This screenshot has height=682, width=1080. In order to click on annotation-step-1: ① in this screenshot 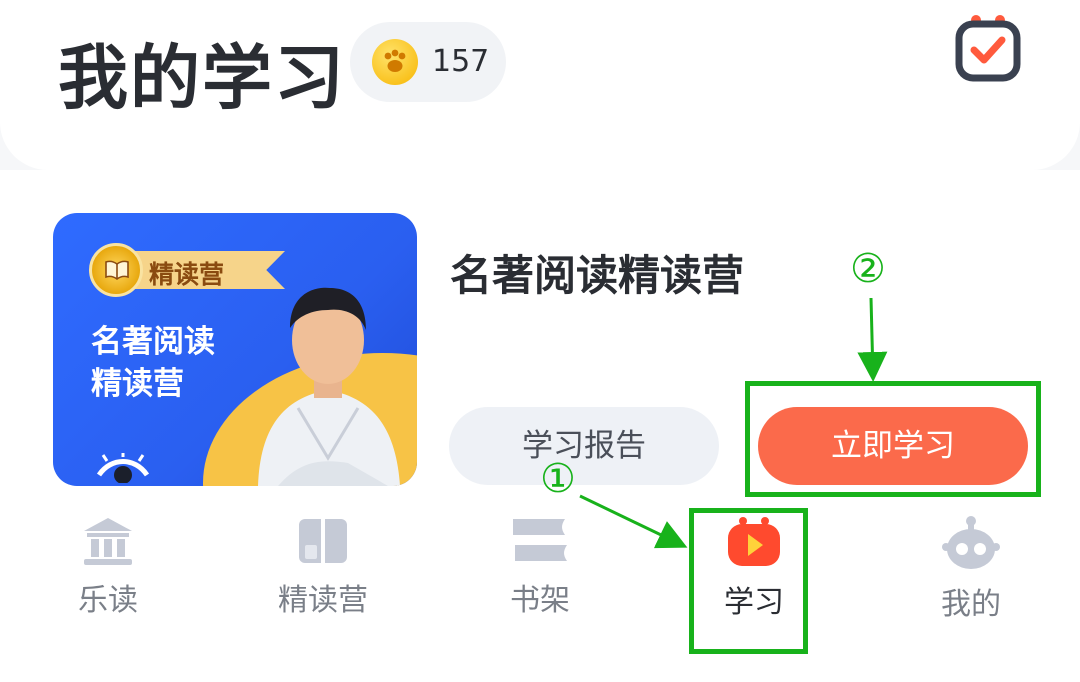, I will do `click(558, 479)`.